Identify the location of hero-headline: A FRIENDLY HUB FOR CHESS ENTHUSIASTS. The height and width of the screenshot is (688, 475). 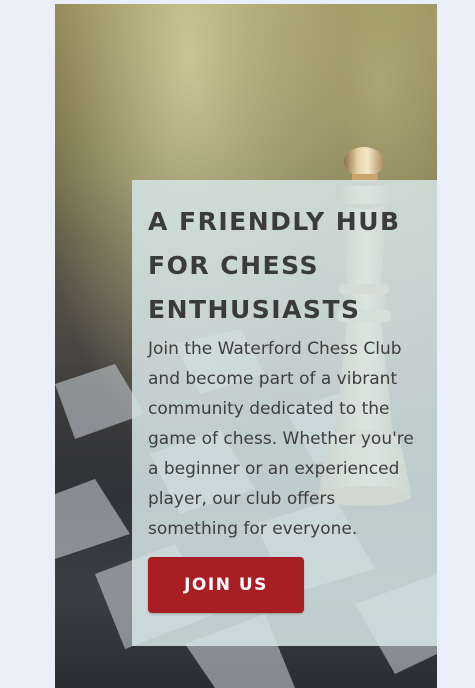
(274, 265).